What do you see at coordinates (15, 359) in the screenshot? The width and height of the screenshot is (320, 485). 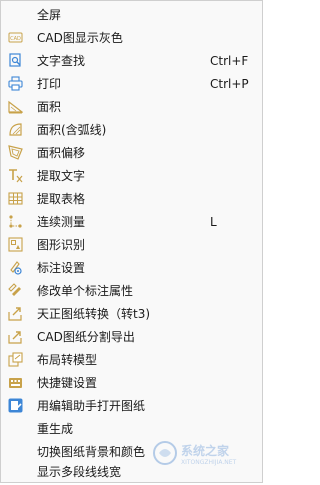 I see `layout-to-model-icon` at bounding box center [15, 359].